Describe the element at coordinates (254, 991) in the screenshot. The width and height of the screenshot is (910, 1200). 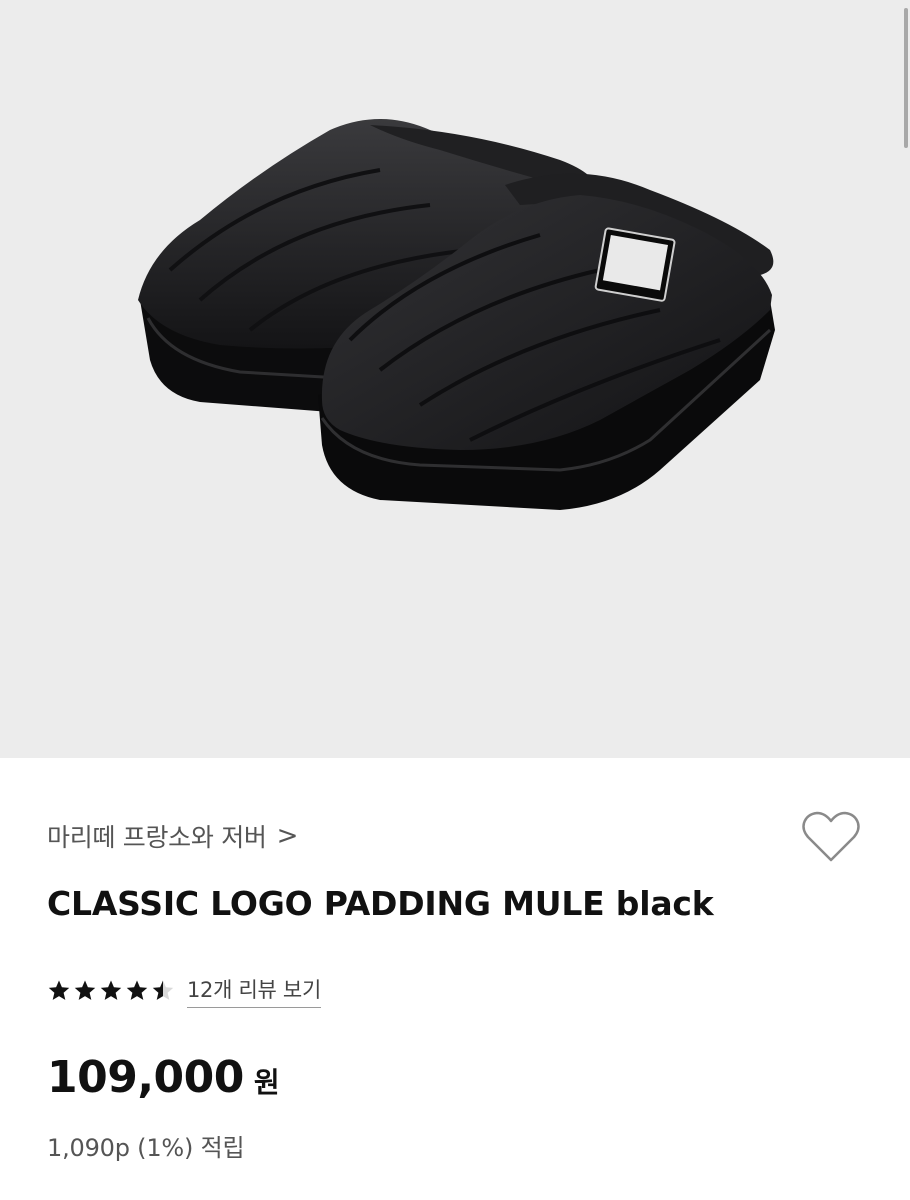
I see `review-link: 12개 리뷰 보기` at that location.